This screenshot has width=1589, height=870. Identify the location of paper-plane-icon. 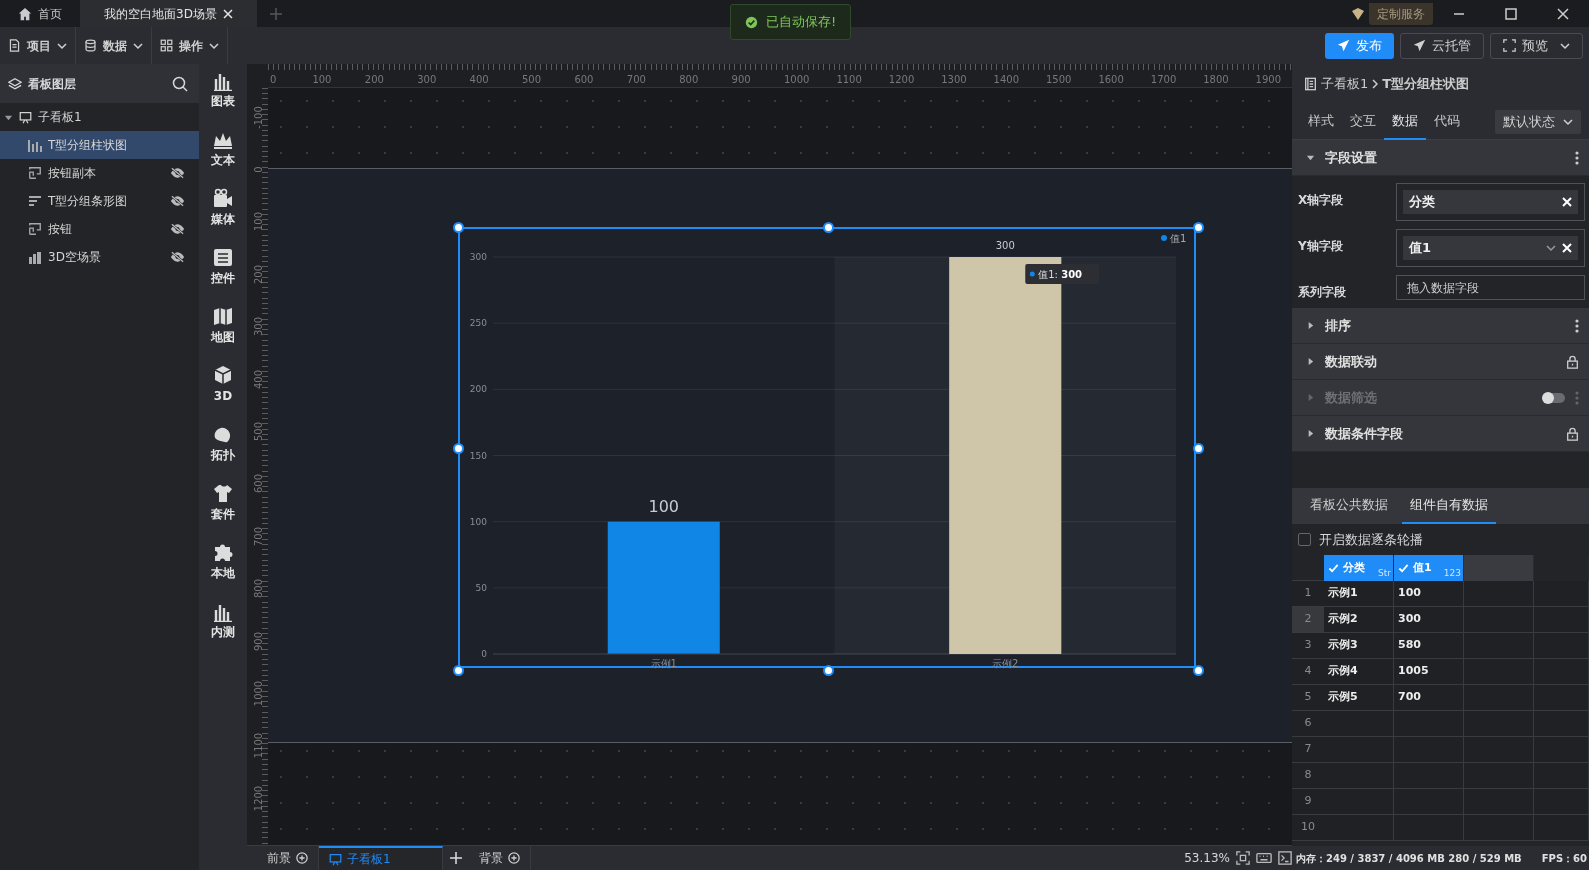
(1419, 45).